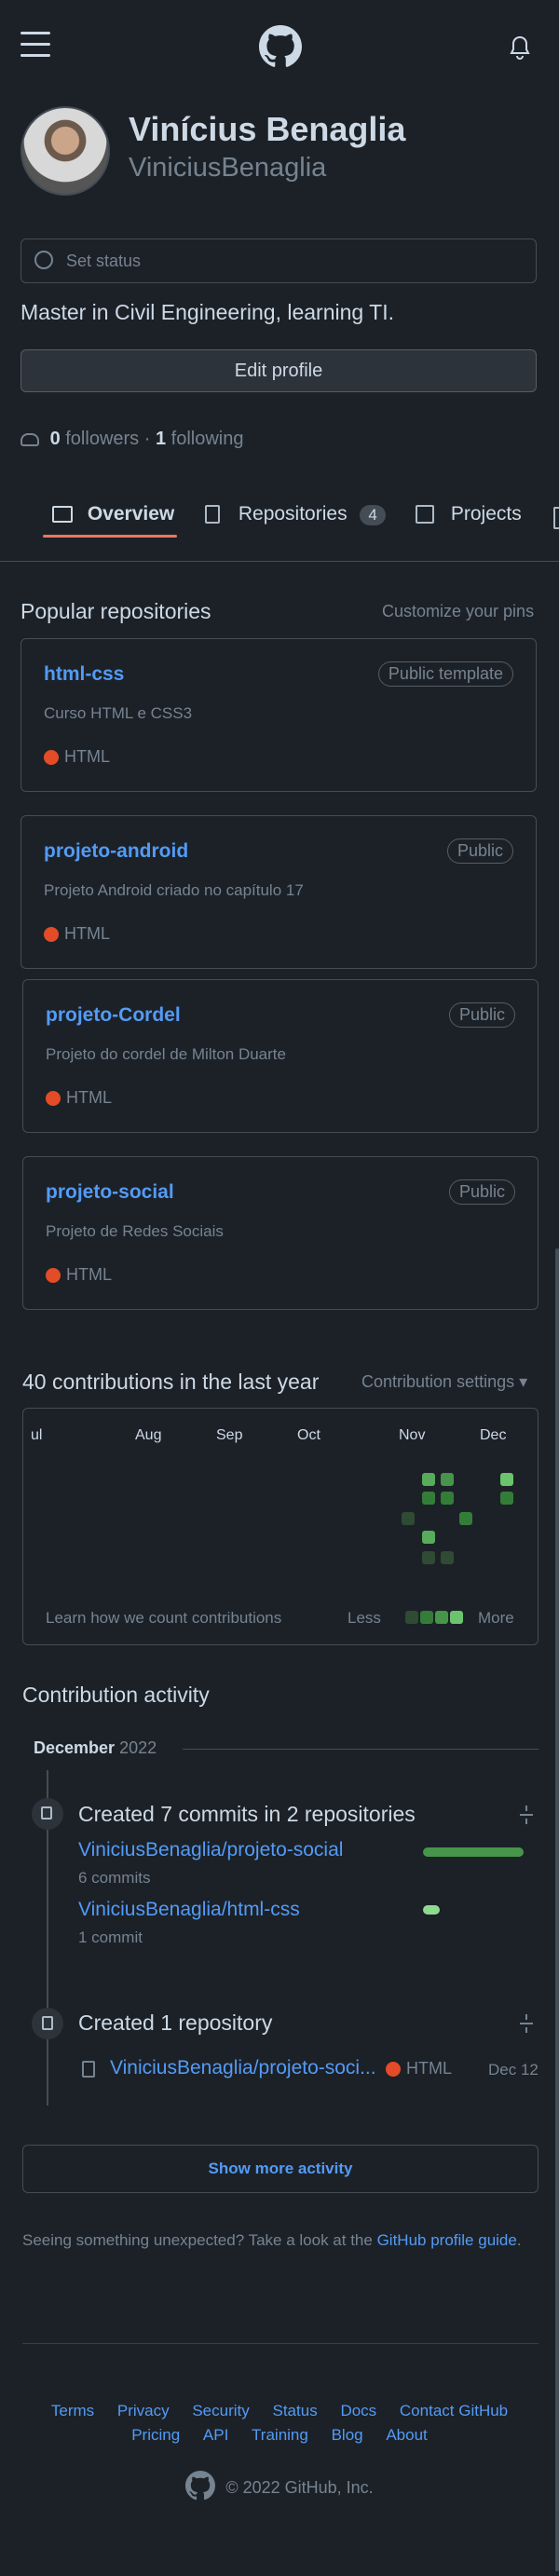  What do you see at coordinates (280, 2169) in the screenshot?
I see `show-more-activity-button: Show more activity` at bounding box center [280, 2169].